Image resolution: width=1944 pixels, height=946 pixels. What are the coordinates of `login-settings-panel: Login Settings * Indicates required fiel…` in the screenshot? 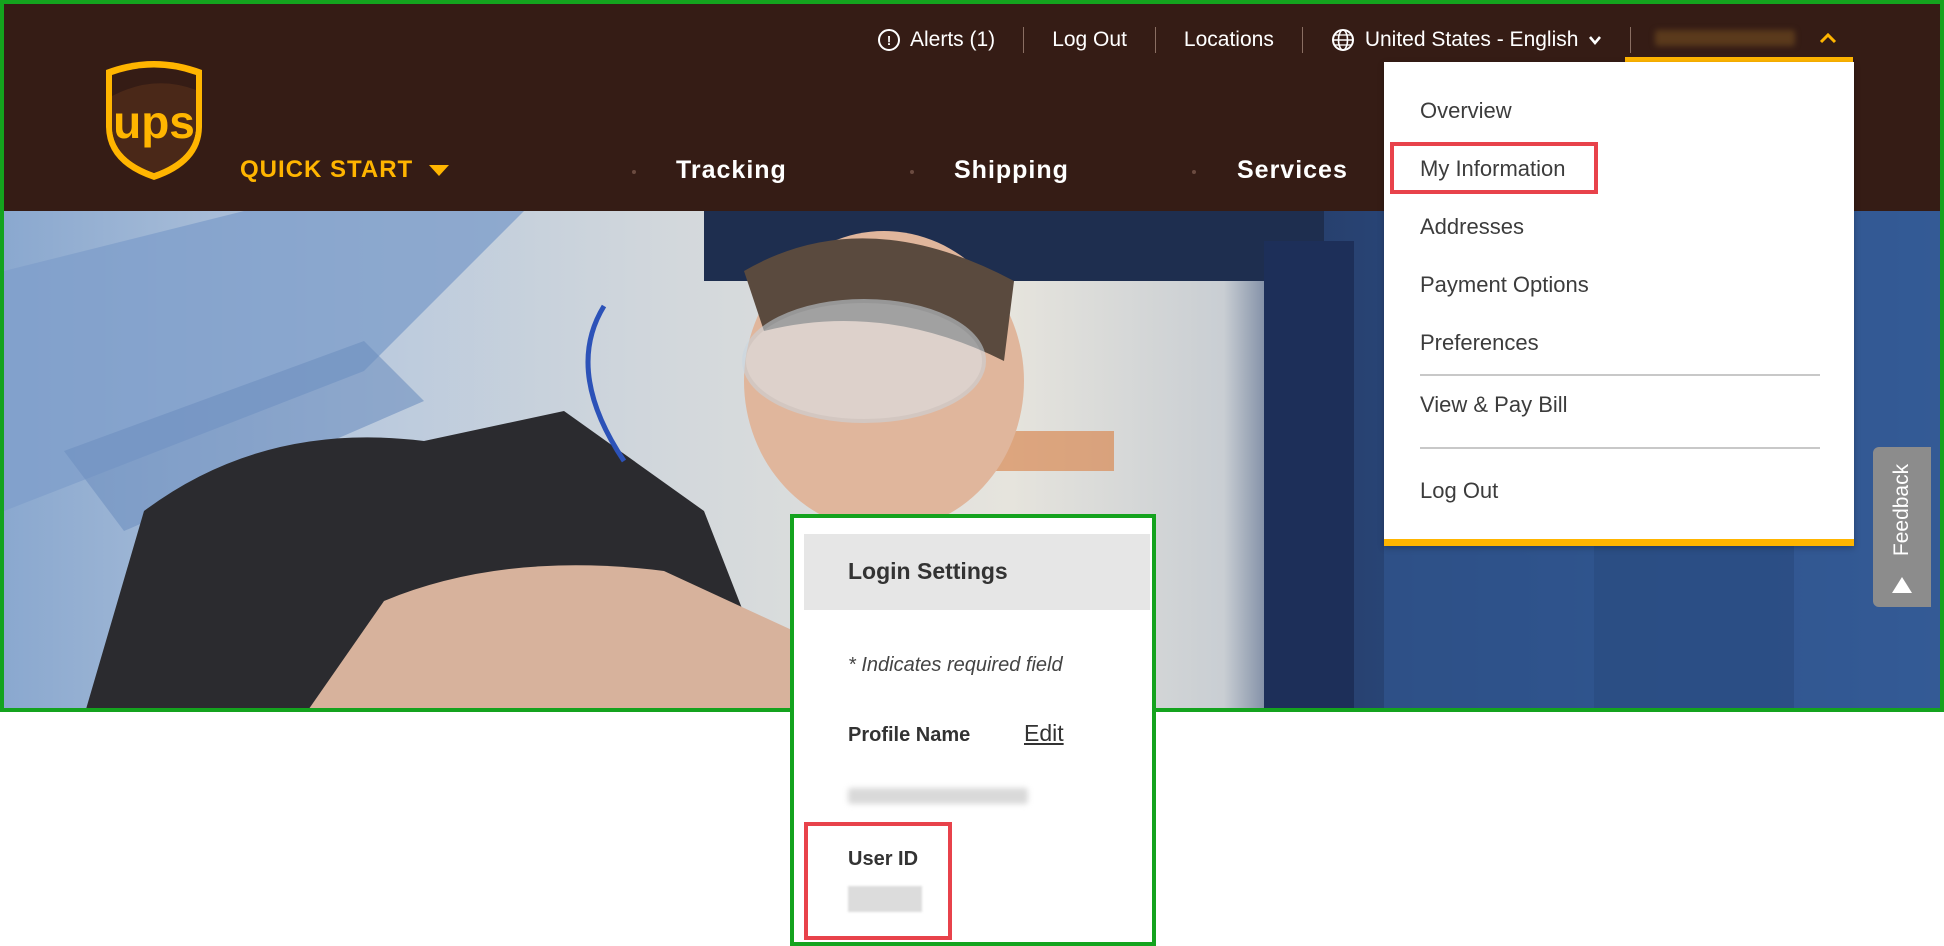 It's located at (973, 730).